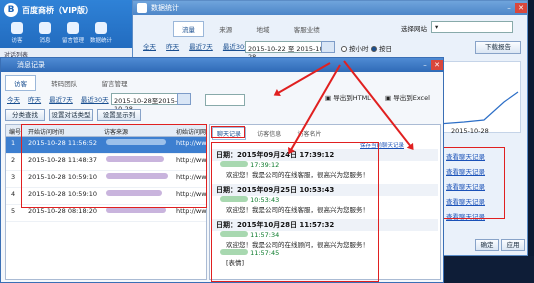 The height and width of the screenshot is (283, 534). I want to click on tab-region: 地域, so click(262, 29).